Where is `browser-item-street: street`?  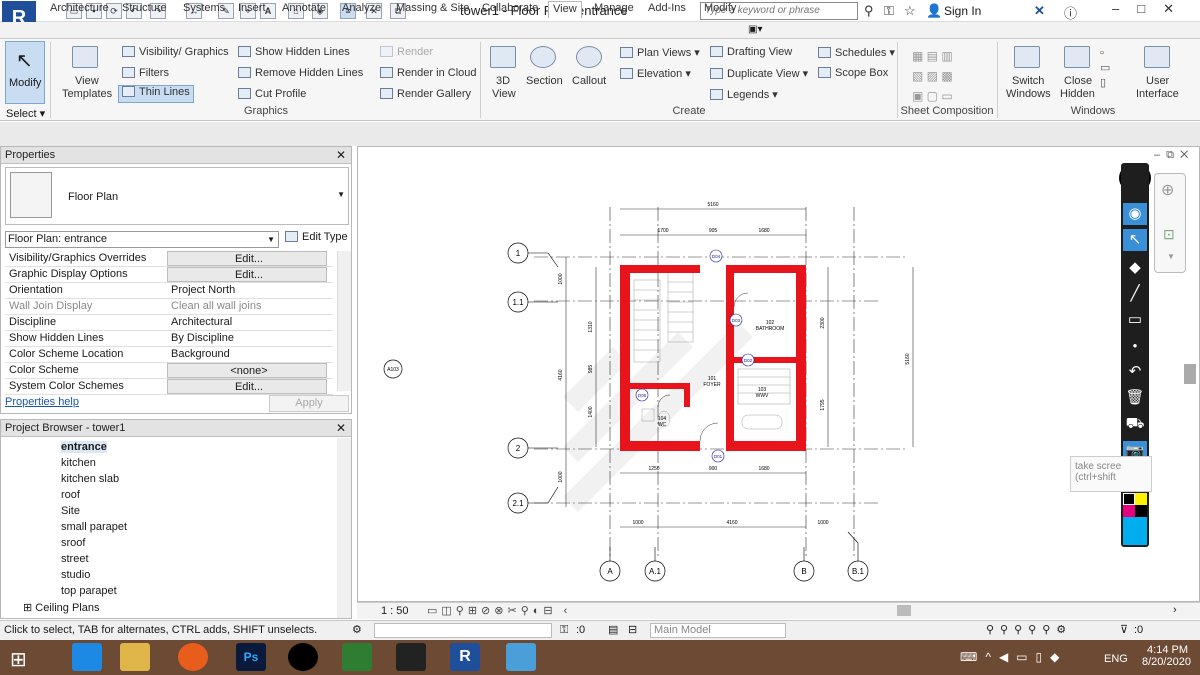
browser-item-street: street is located at coordinates (75, 559).